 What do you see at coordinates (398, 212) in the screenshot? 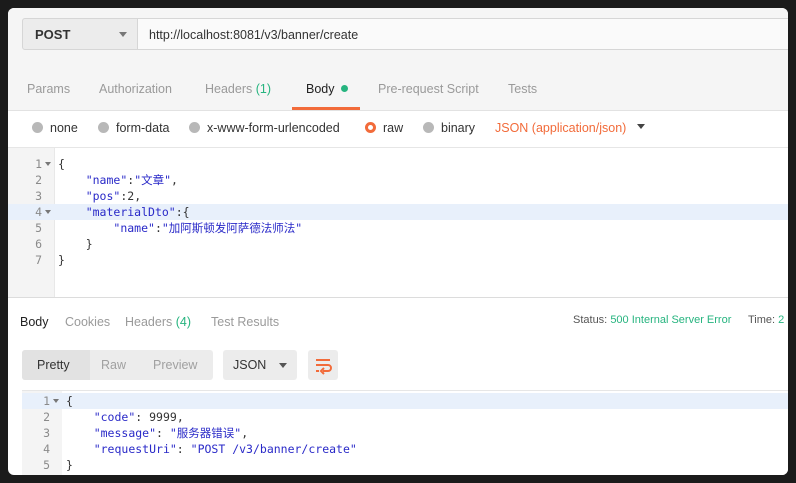
I see `code-line: 4 "materialDto":{` at bounding box center [398, 212].